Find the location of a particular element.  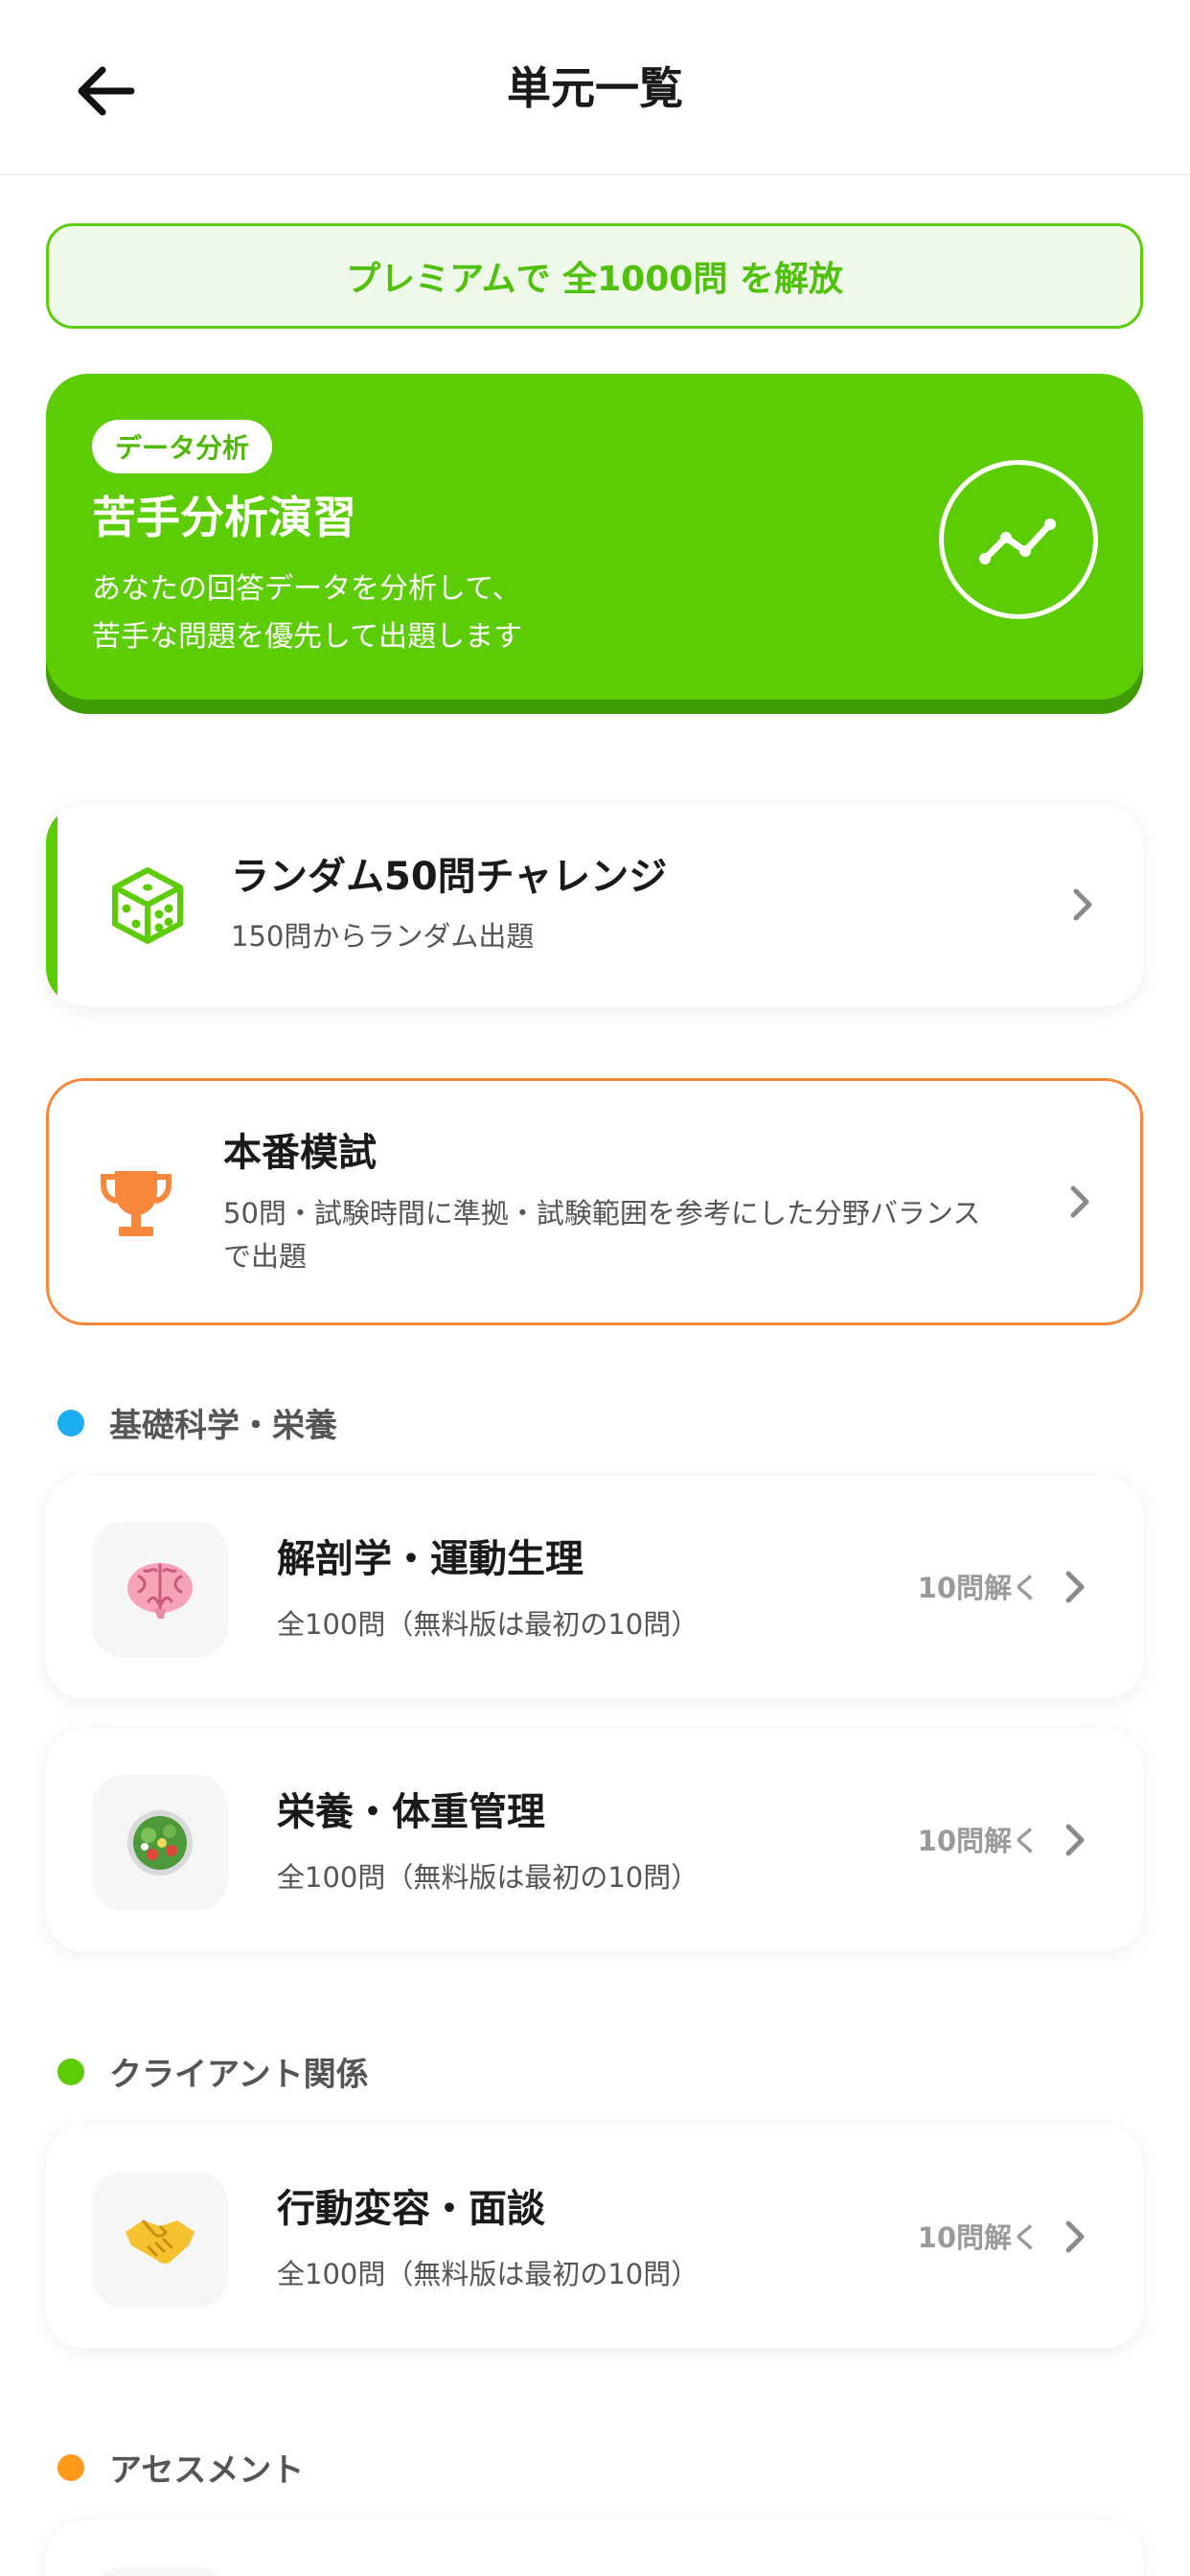

header: 単元一覧 is located at coordinates (595, 87).